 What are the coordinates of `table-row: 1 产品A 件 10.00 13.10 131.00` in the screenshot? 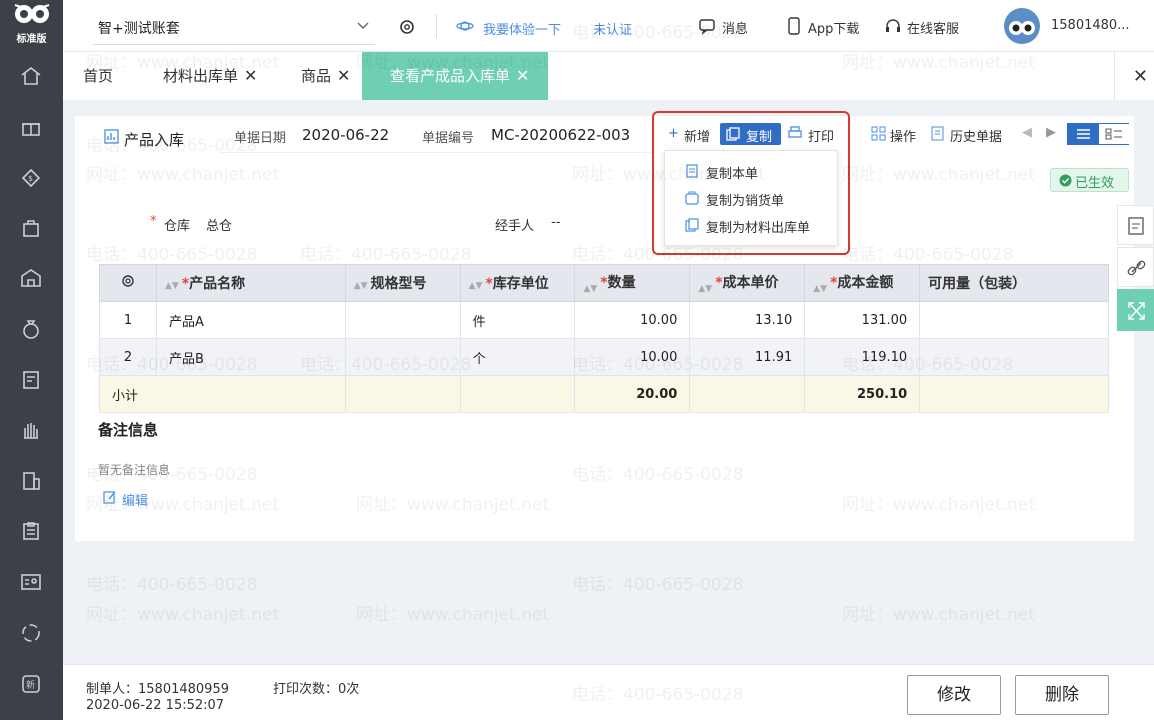 It's located at (604, 320).